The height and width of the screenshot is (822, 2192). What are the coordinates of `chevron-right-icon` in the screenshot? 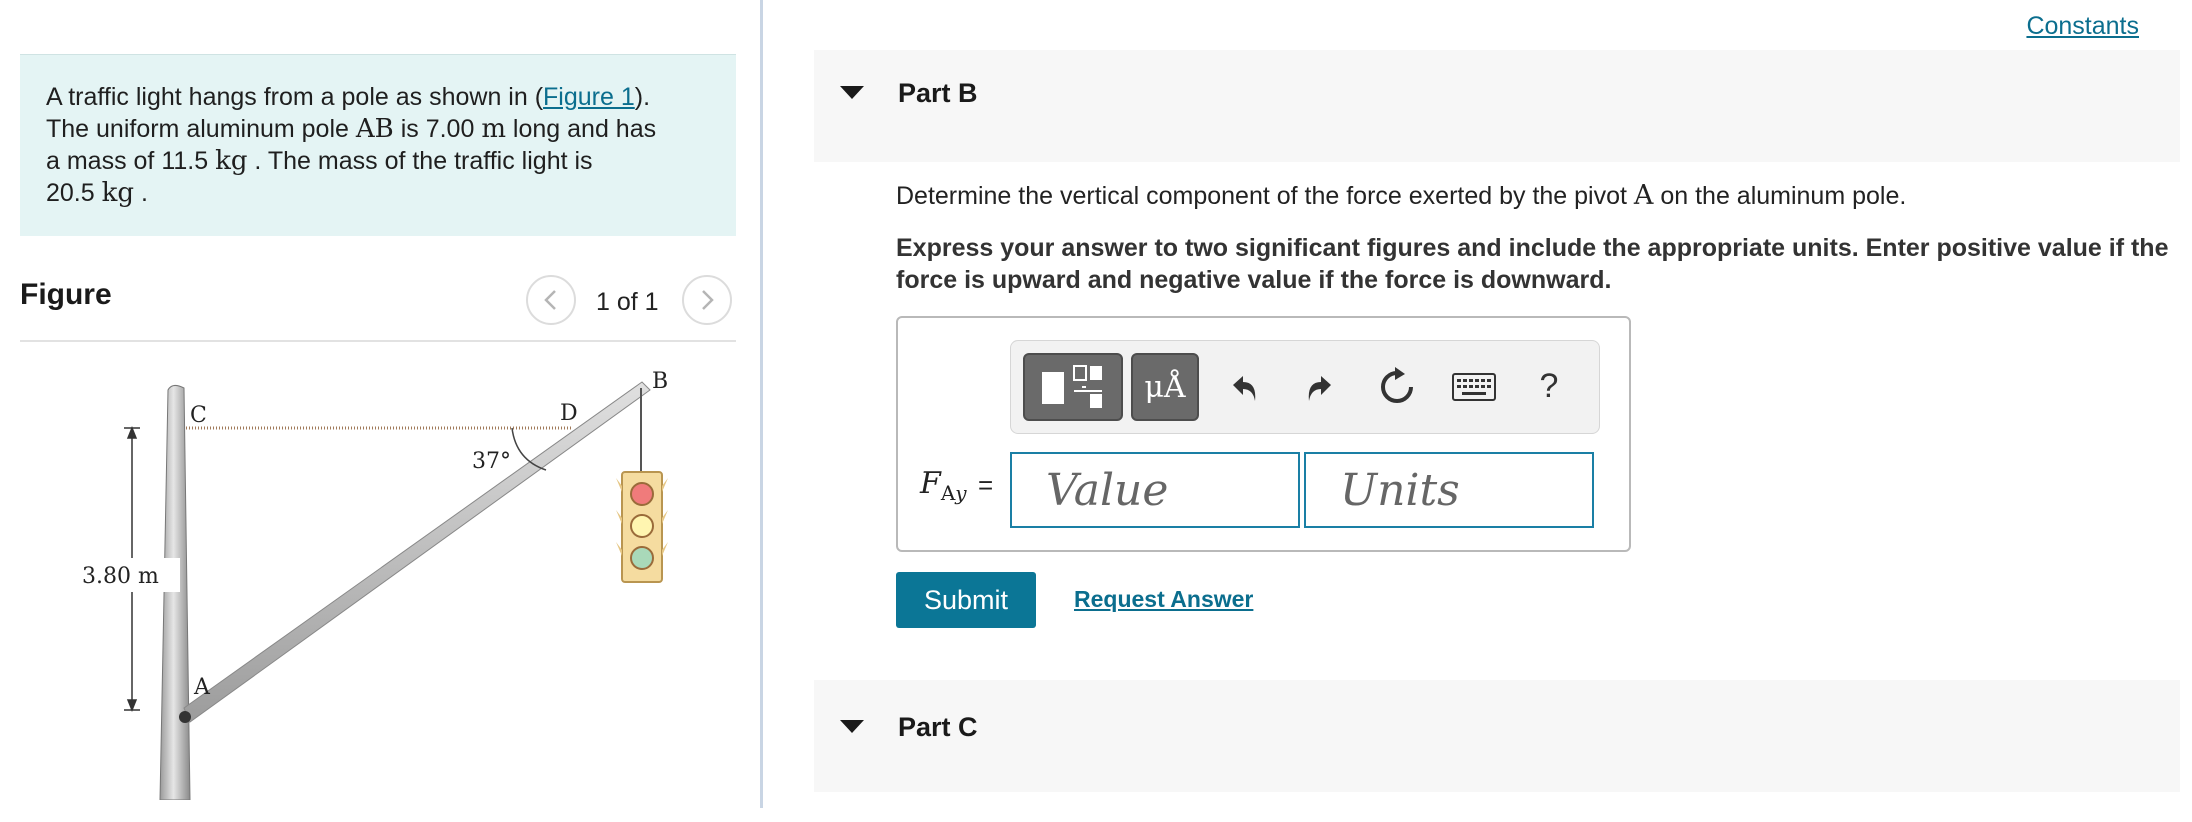 It's located at (708, 300).